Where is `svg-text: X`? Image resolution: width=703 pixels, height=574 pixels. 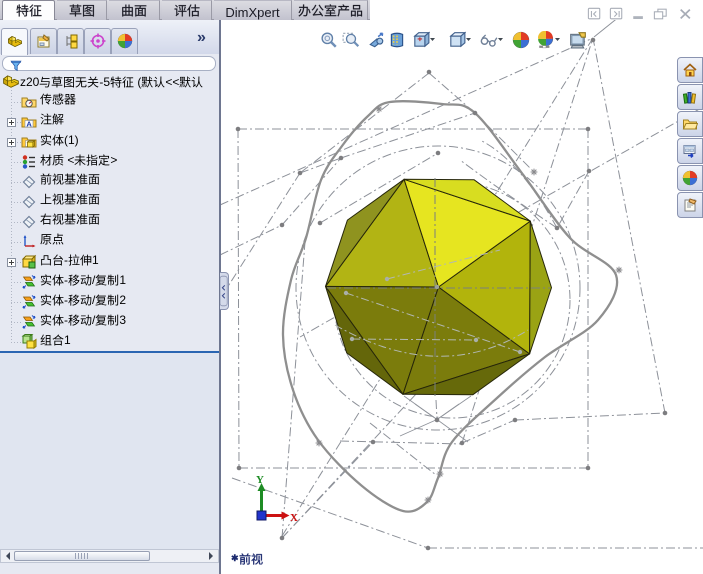
svg-text: X is located at coordinates (294, 518).